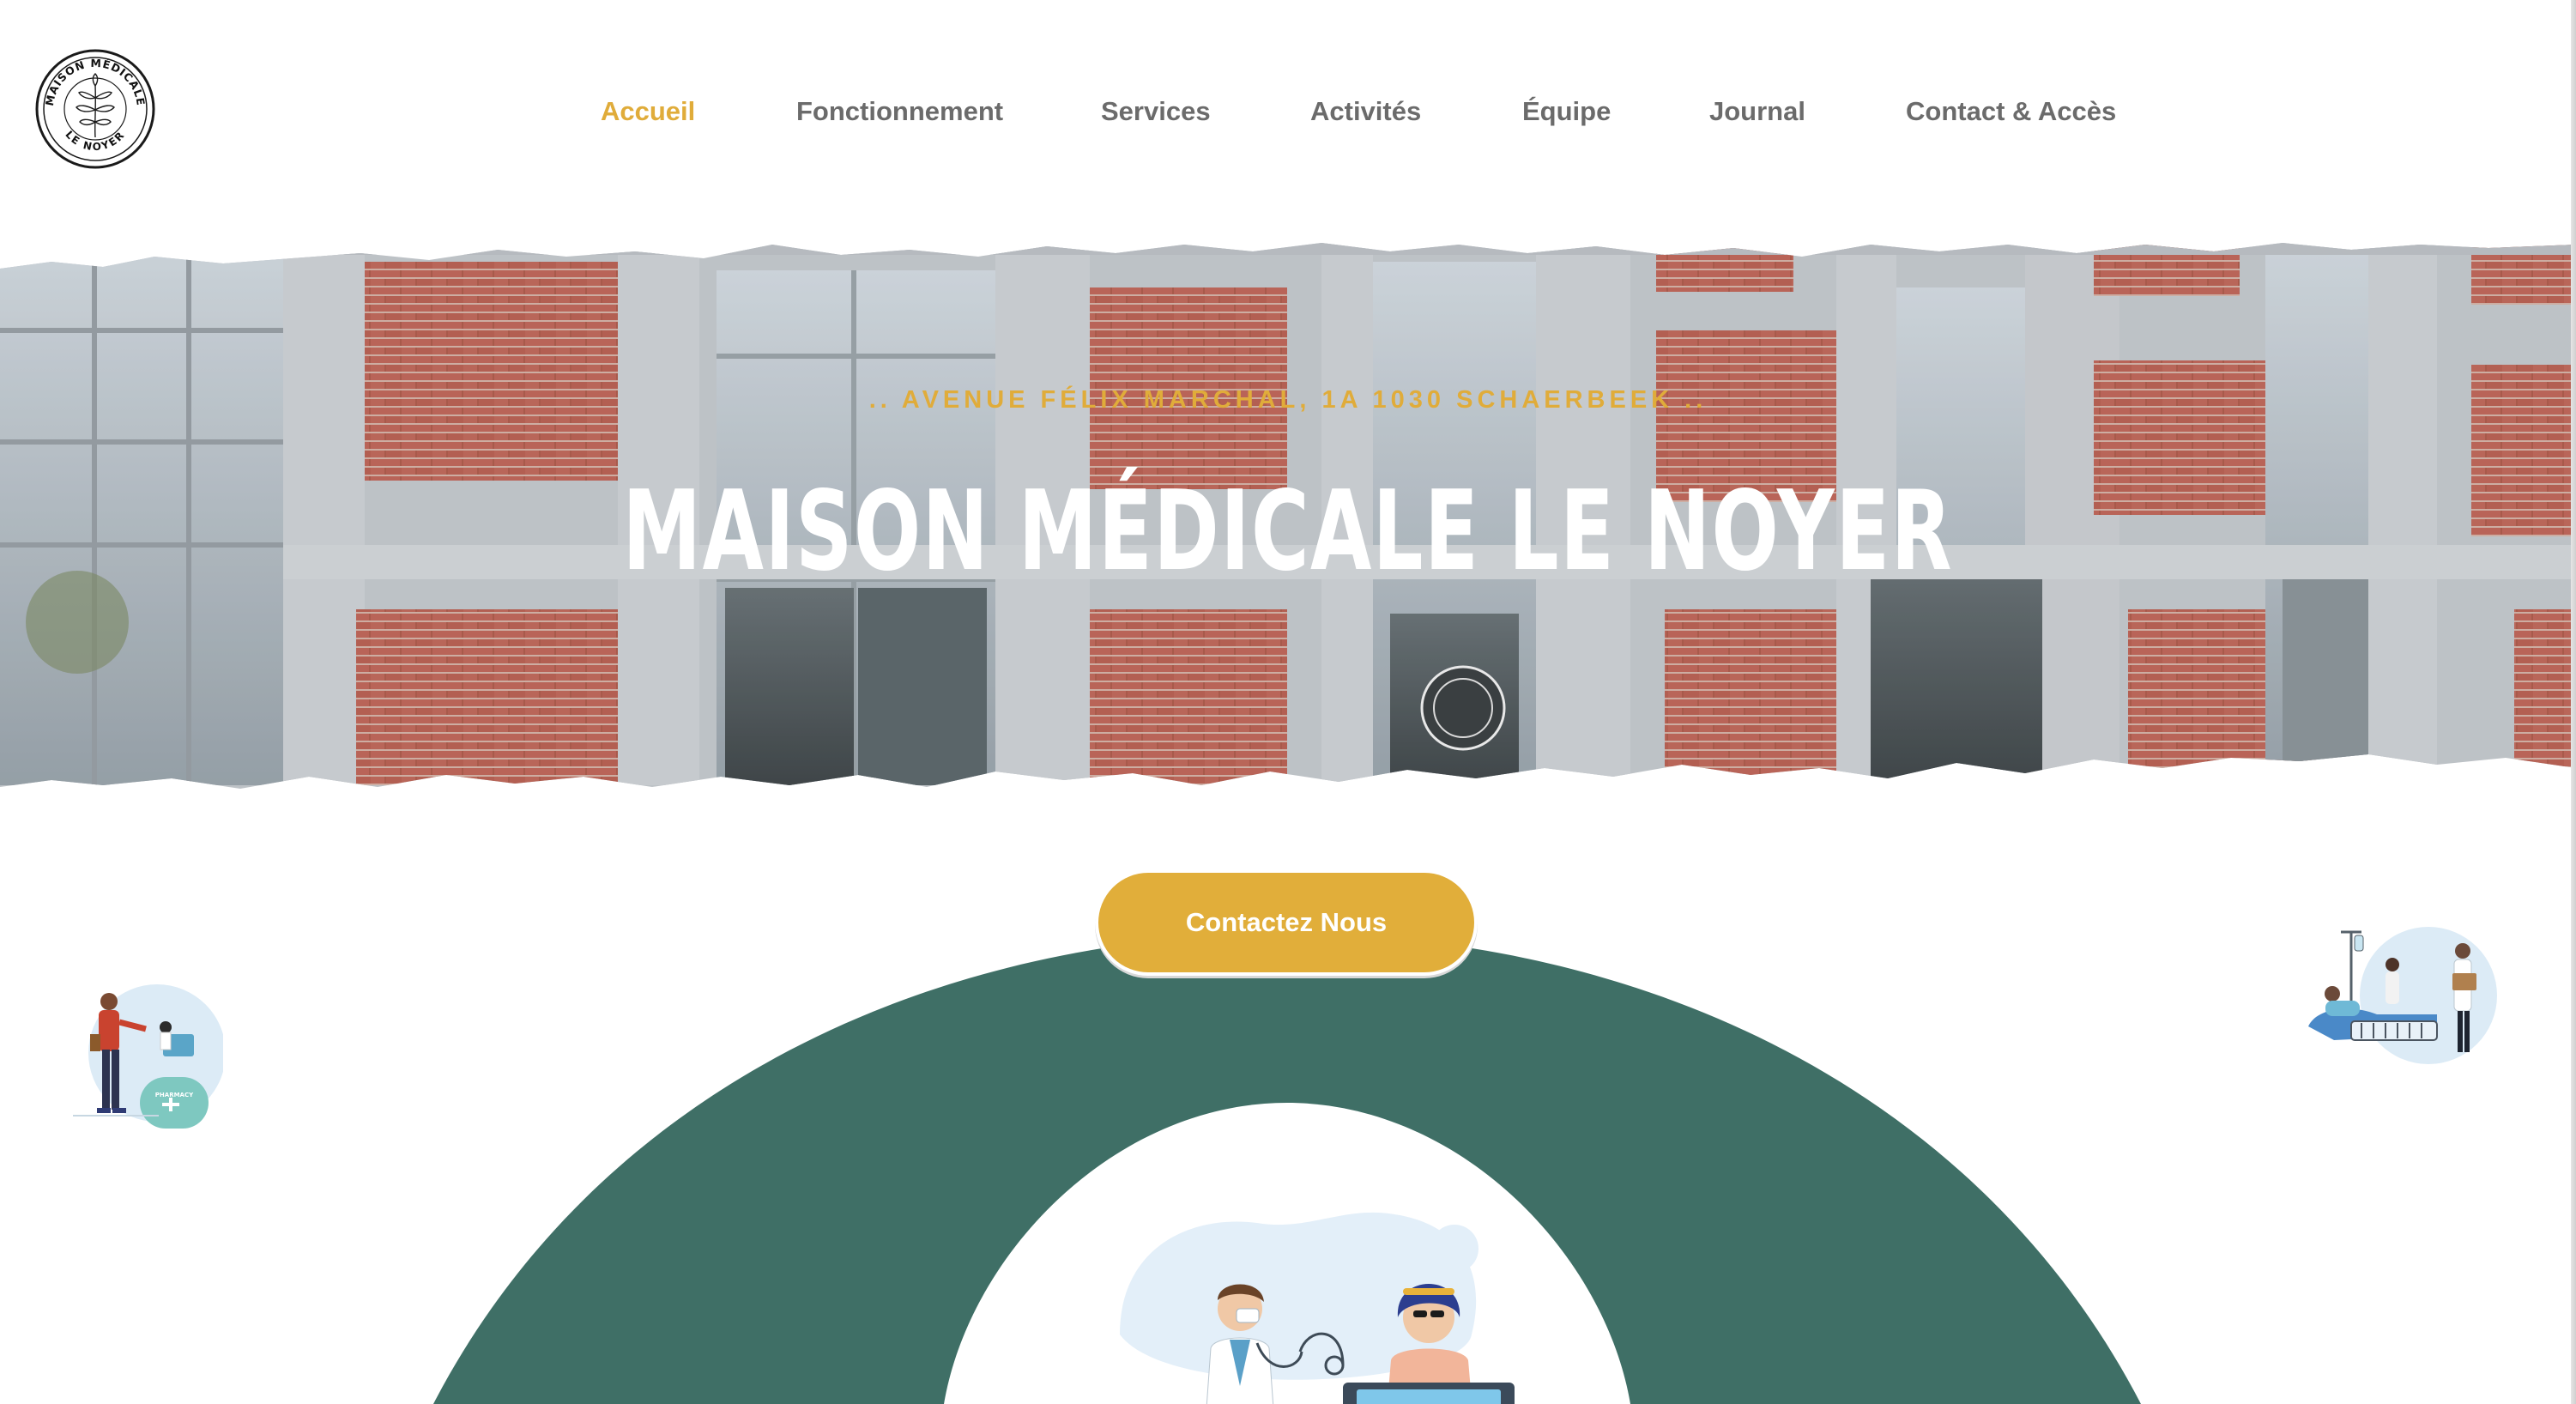 Image resolution: width=2576 pixels, height=1404 pixels. What do you see at coordinates (2403, 998) in the screenshot?
I see `hospital-bed-illustration` at bounding box center [2403, 998].